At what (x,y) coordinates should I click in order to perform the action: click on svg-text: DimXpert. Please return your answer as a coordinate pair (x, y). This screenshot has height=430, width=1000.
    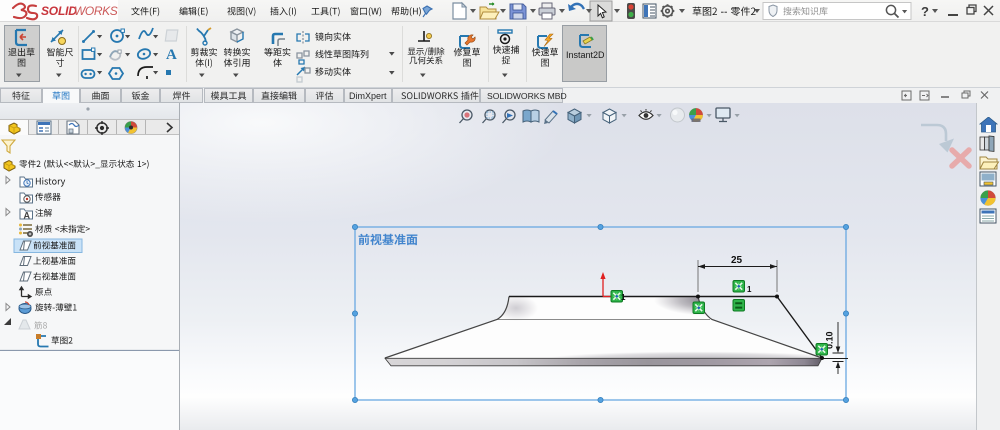
    Looking at the image, I should click on (368, 96).